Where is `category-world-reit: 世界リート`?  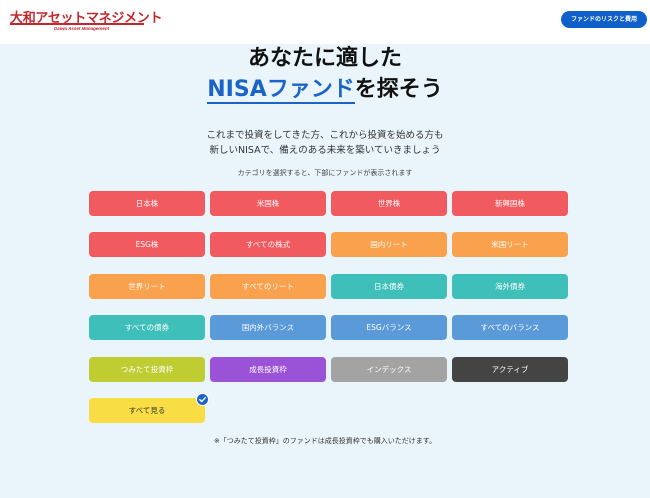 category-world-reit: 世界リート is located at coordinates (147, 286).